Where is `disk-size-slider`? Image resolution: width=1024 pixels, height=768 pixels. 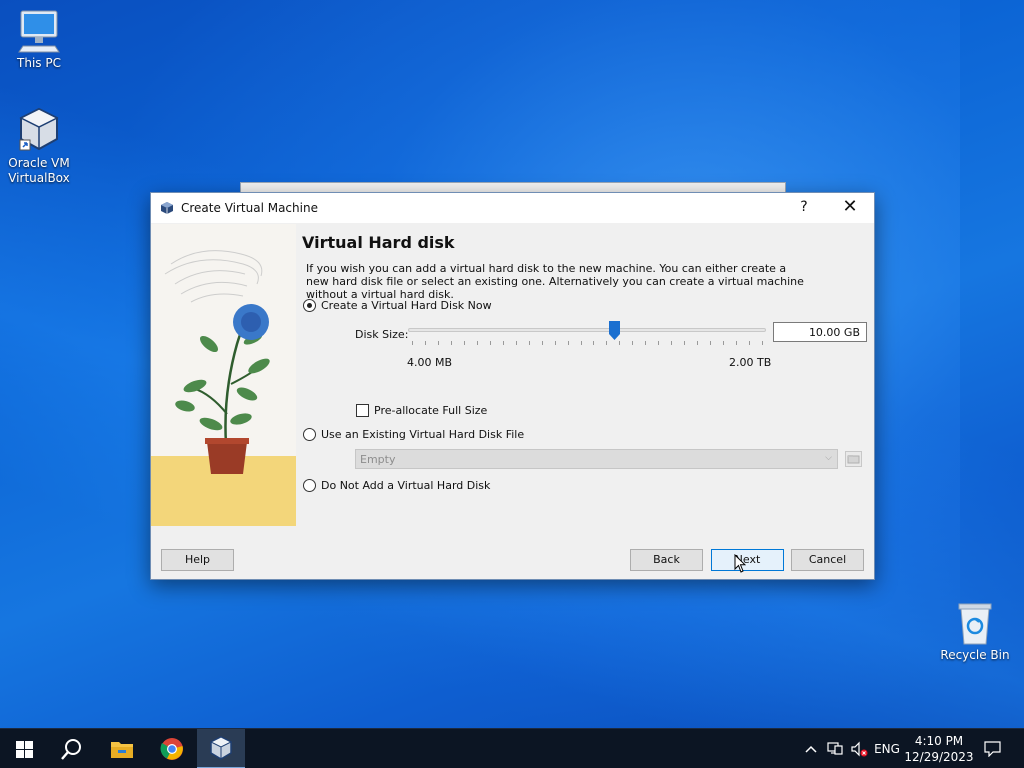
disk-size-slider is located at coordinates (587, 336).